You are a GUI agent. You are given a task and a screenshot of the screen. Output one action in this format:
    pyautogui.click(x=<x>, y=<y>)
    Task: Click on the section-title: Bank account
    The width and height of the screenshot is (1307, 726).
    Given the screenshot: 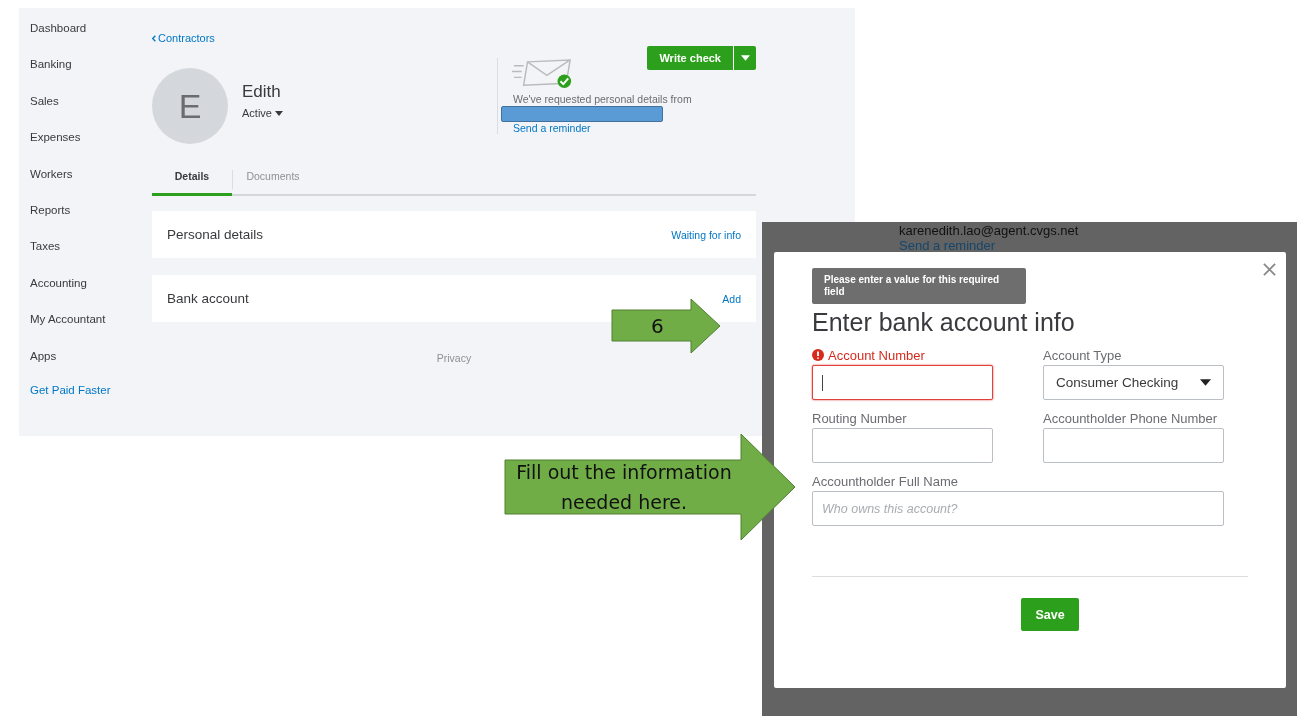 What is the action you would take?
    pyautogui.click(x=208, y=298)
    